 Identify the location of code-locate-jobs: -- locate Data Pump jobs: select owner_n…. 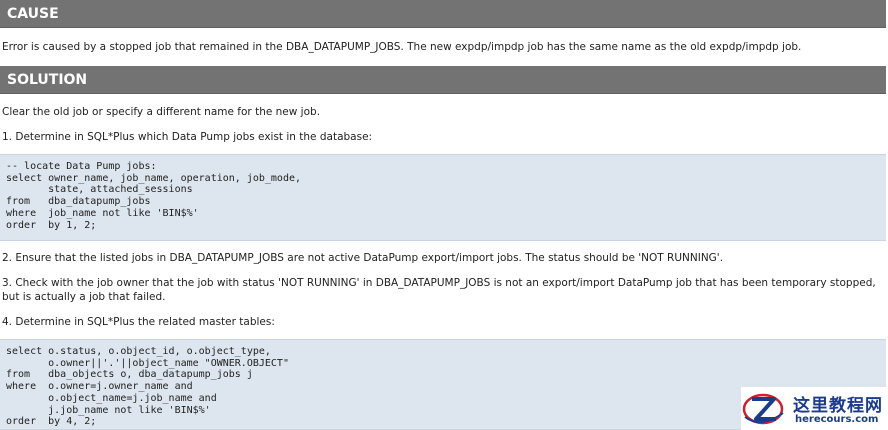
(154, 196).